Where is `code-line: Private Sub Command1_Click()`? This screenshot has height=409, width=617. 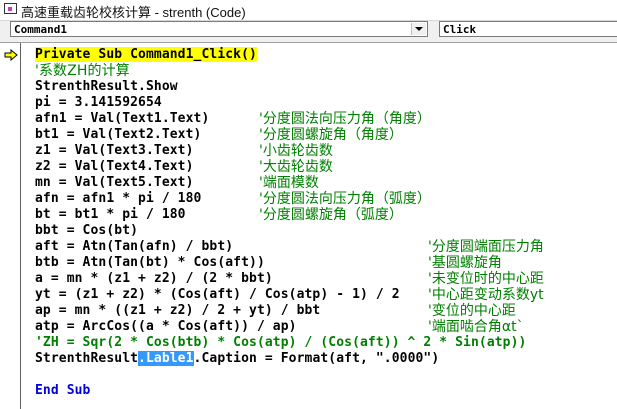 code-line: Private Sub Command1_Click() is located at coordinates (146, 55).